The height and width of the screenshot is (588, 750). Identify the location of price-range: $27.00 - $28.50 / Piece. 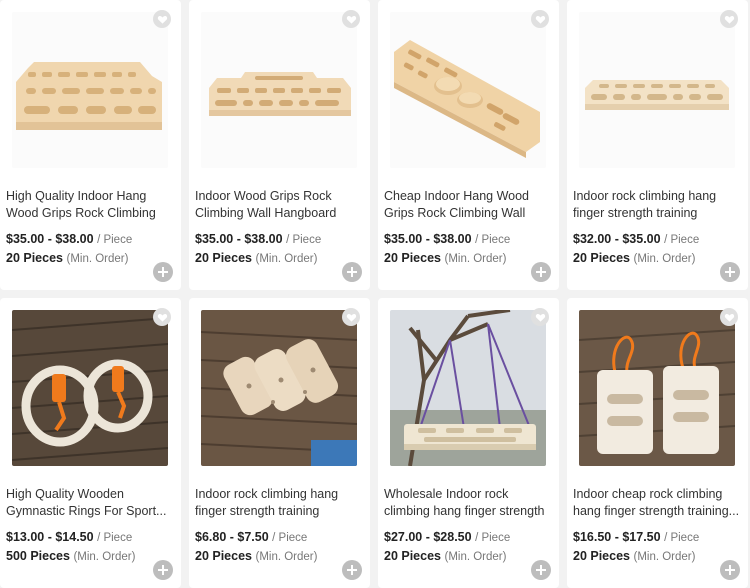
(447, 537).